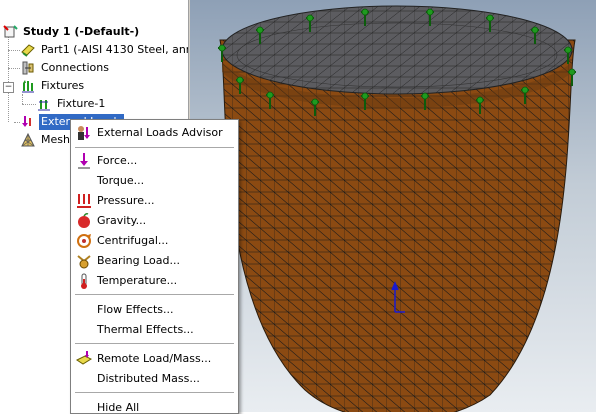 The image size is (596, 414). I want to click on study-label: Study 1 (-Default-), so click(81, 31).